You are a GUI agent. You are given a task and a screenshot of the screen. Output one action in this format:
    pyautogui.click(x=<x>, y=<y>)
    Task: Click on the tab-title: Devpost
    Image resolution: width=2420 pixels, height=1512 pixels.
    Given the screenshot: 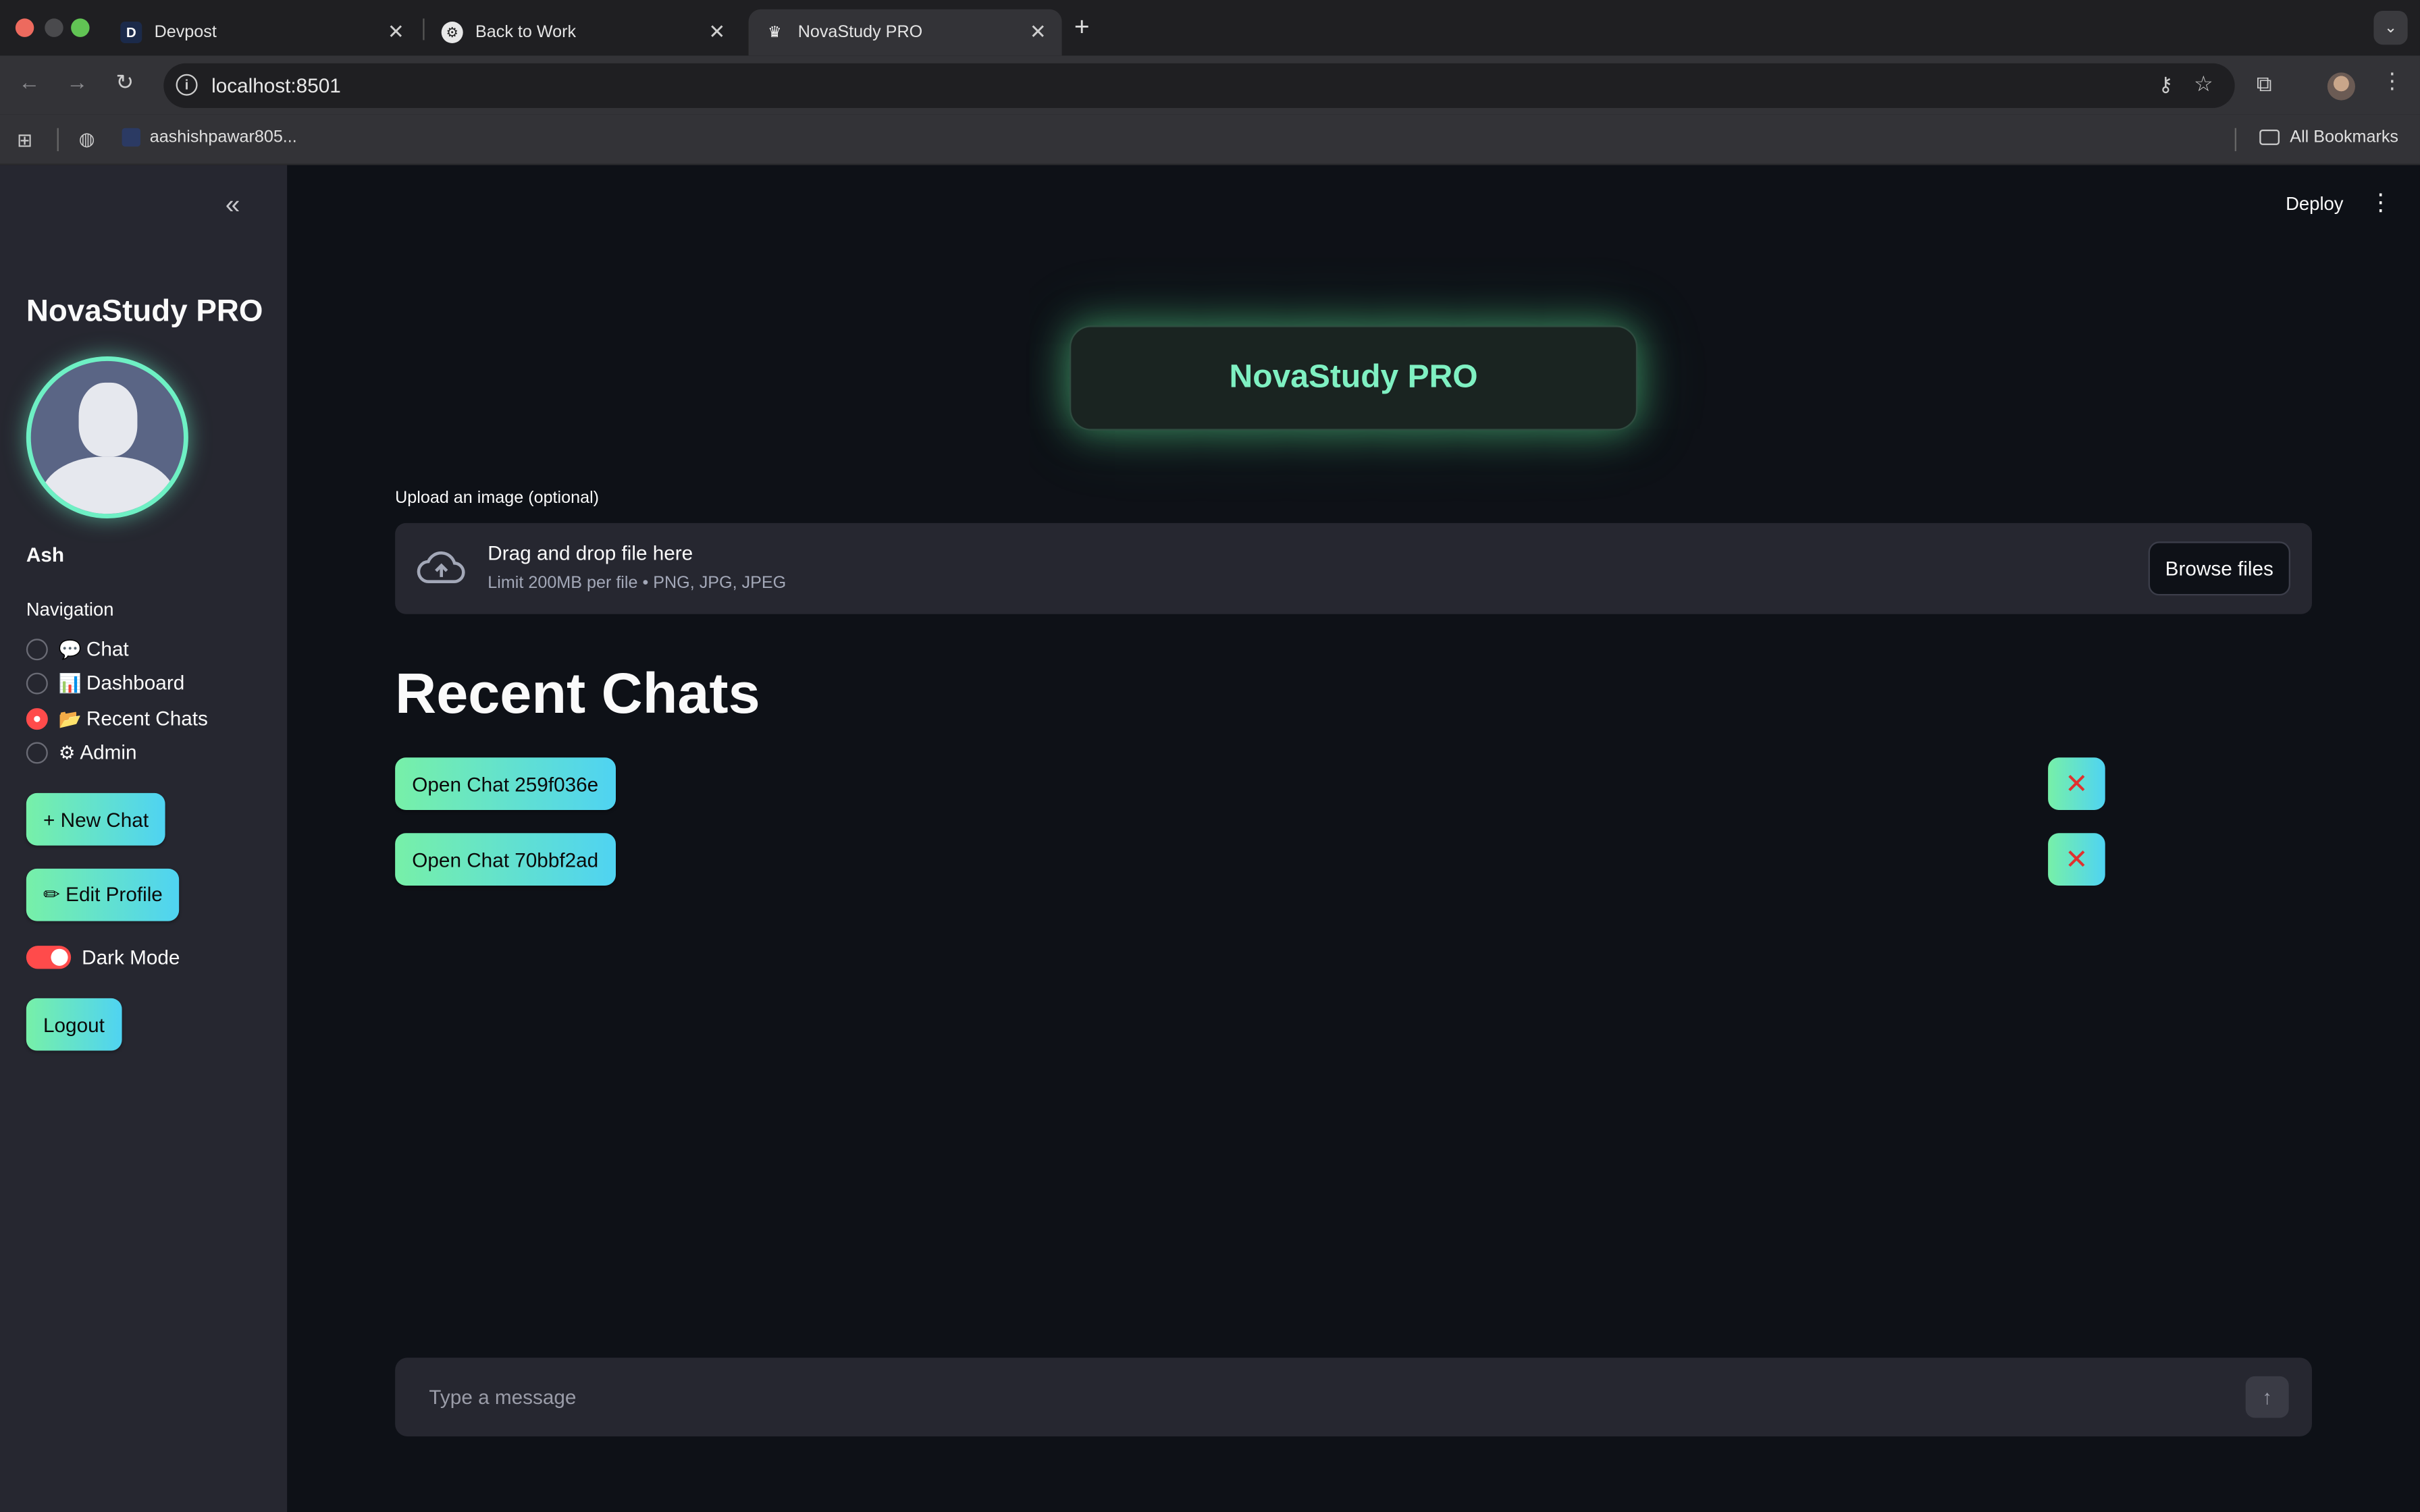 What is the action you would take?
    pyautogui.click(x=185, y=32)
    